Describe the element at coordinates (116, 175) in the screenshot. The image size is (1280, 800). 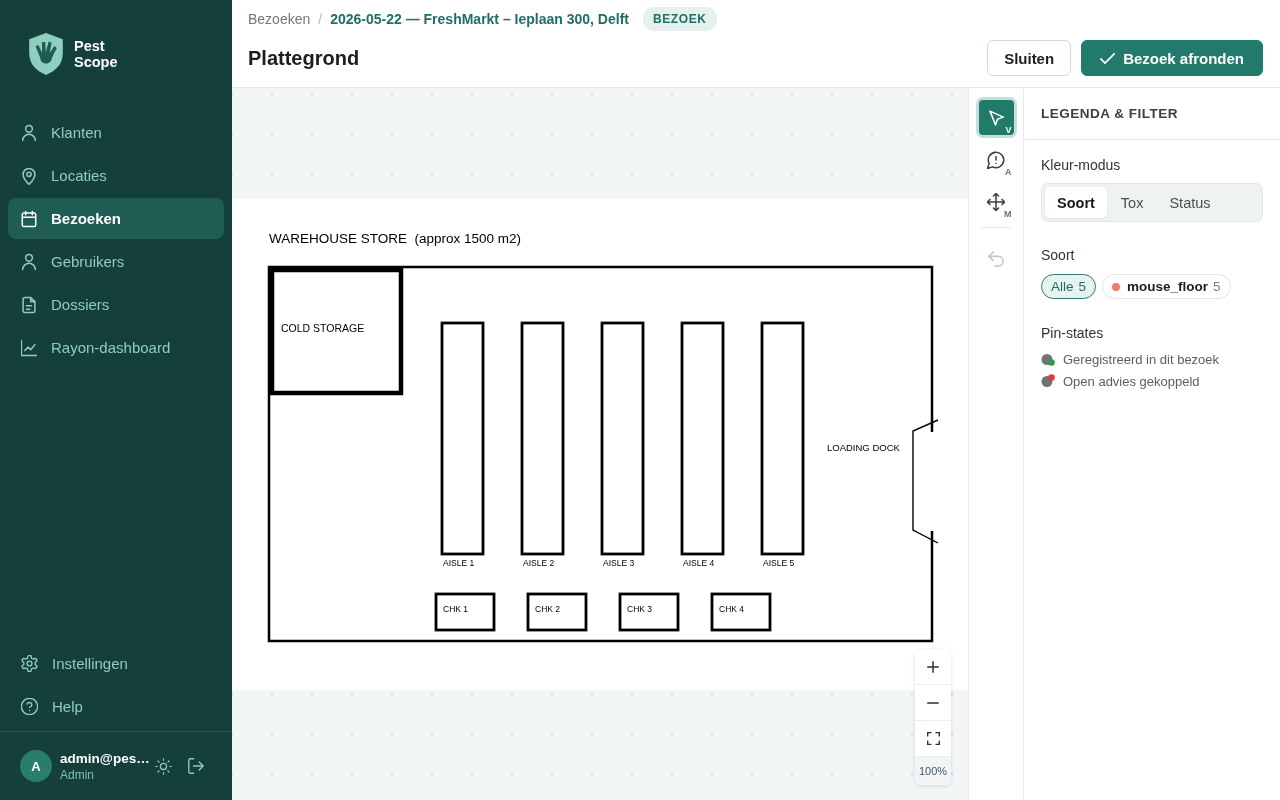
I see `sidebar-item: Locaties` at that location.